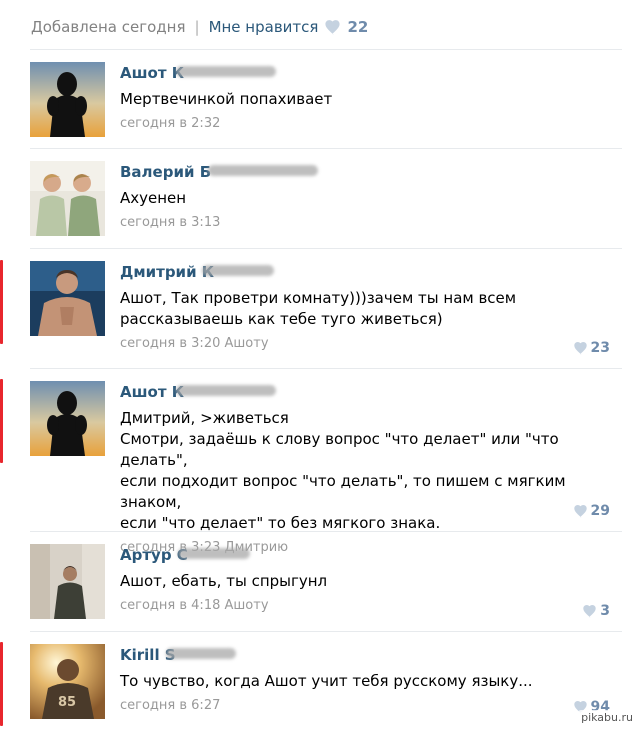 Image resolution: width=642 pixels, height=729 pixels. I want to click on comment-like-count: 3, so click(605, 611).